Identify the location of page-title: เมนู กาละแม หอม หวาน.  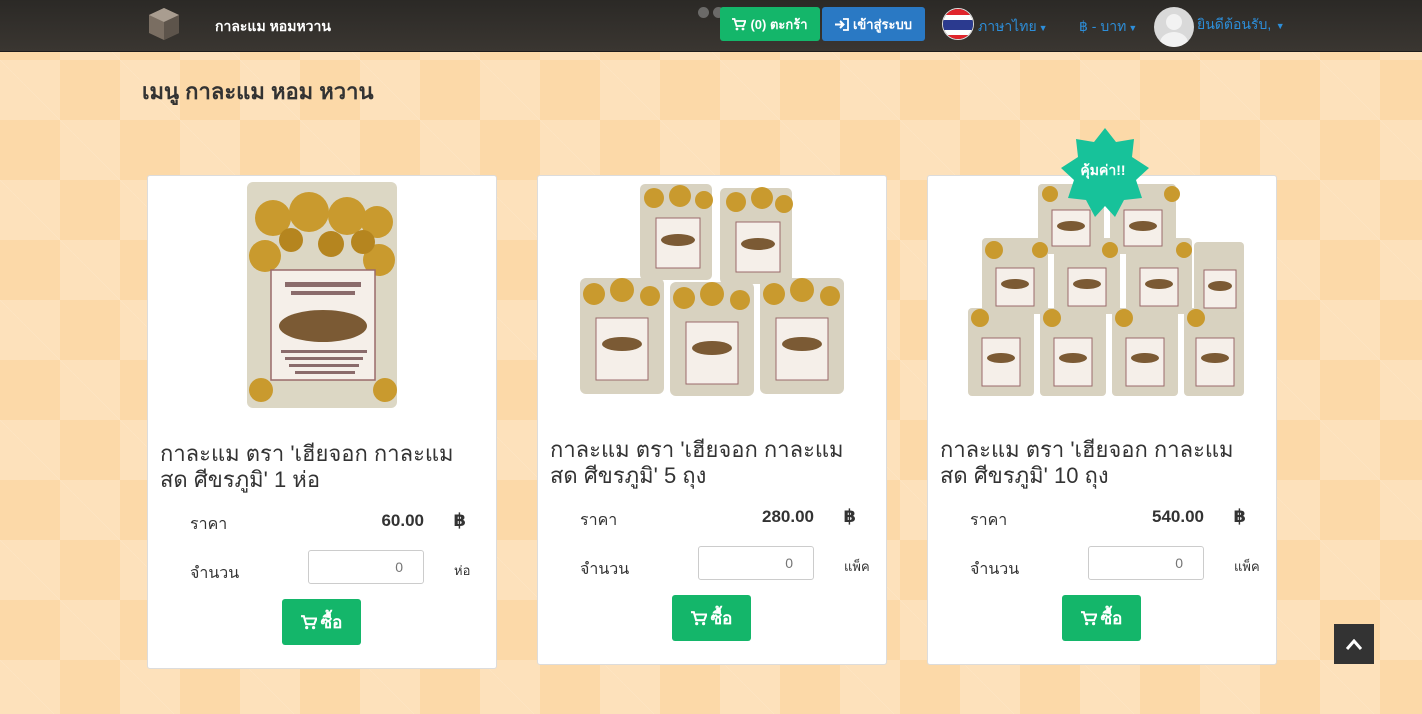
(258, 91).